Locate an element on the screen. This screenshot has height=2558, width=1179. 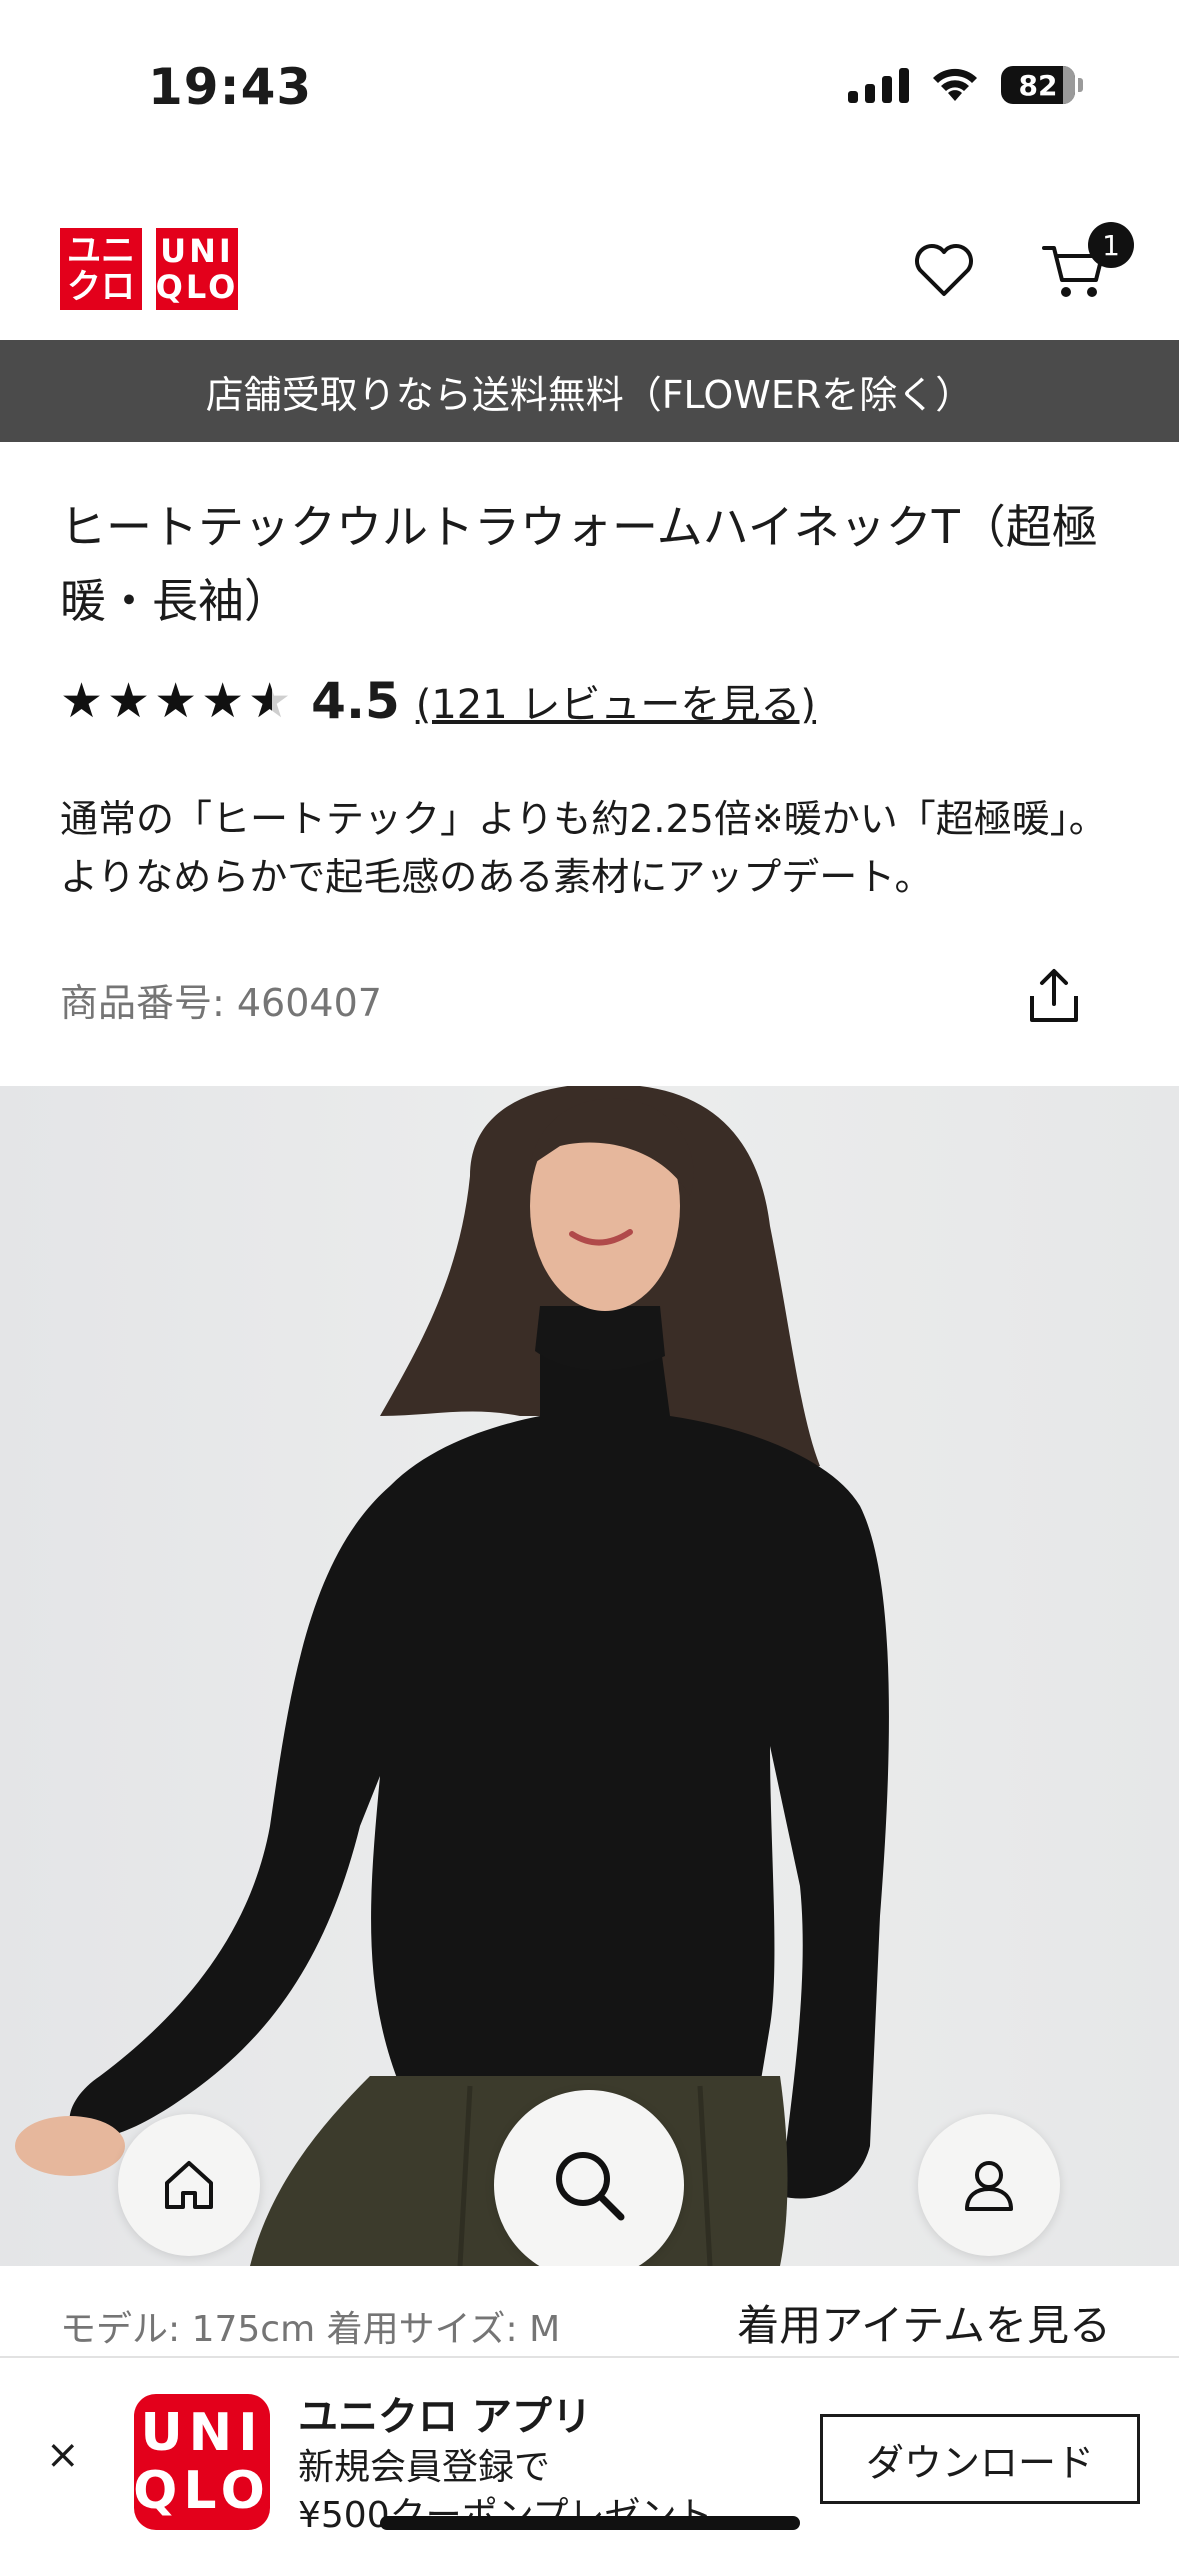
rating-value: 4.5 is located at coordinates (355, 701).